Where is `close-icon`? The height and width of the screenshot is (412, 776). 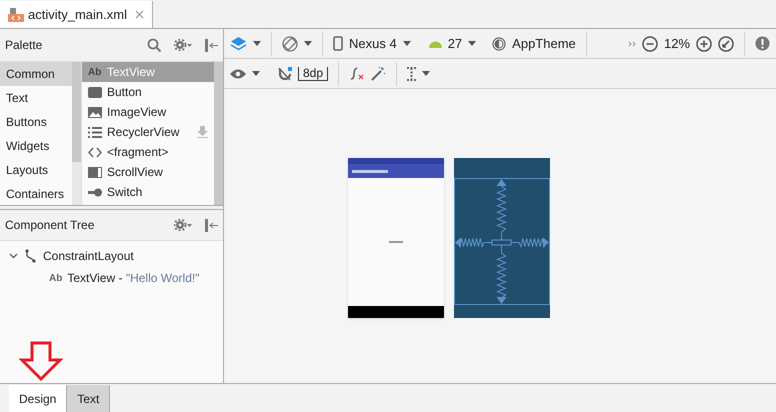
close-icon is located at coordinates (139, 14).